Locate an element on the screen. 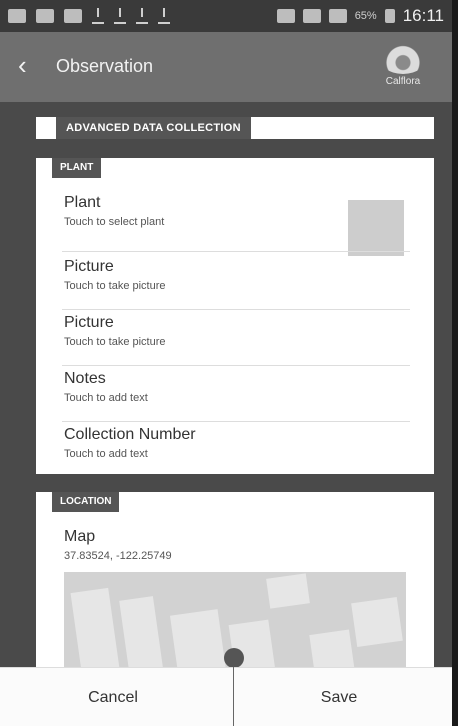 The image size is (467, 726). notes-row: Notes Touch to add text is located at coordinates (235, 394).